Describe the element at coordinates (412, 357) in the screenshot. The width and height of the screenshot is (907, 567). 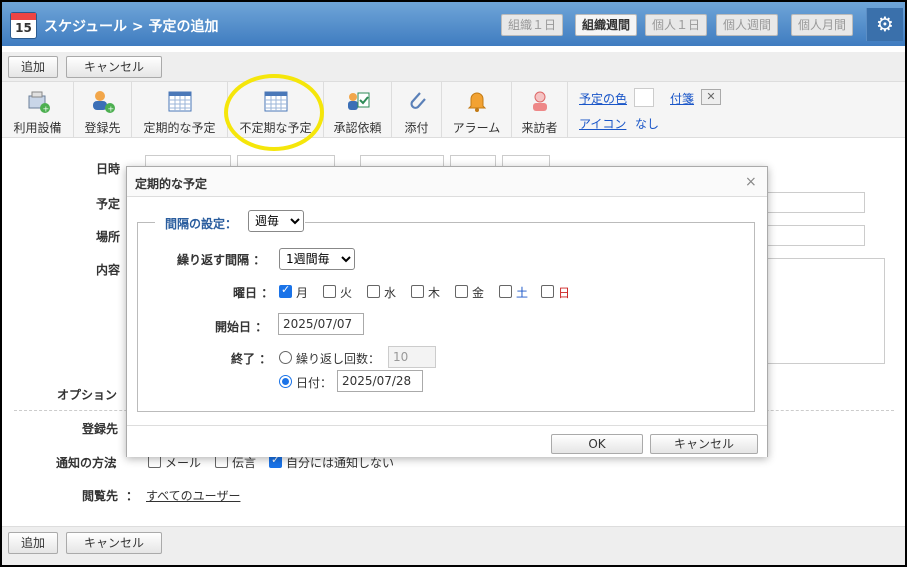
I see `end-count-input: 10` at that location.